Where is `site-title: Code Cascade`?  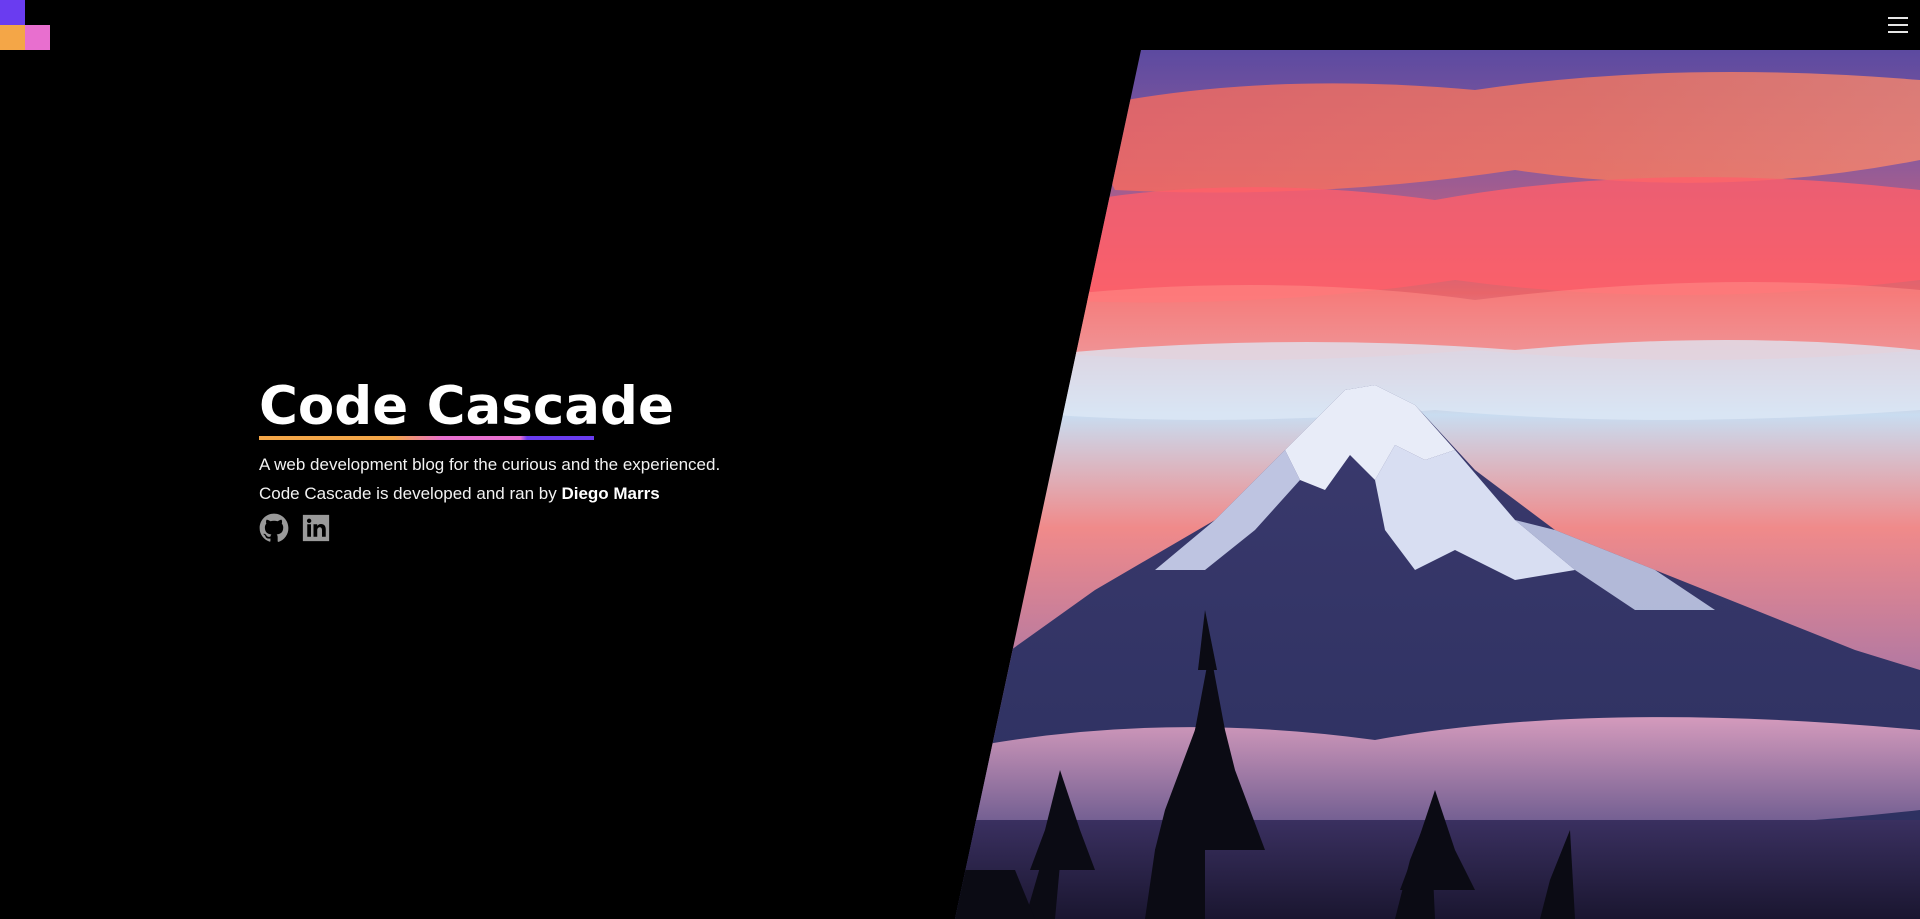 site-title: Code Cascade is located at coordinates (466, 408).